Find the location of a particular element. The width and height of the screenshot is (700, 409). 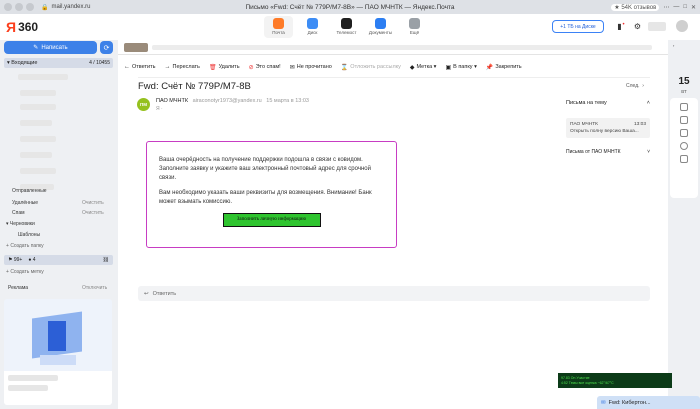

tasks-icon is located at coordinates (684, 120).